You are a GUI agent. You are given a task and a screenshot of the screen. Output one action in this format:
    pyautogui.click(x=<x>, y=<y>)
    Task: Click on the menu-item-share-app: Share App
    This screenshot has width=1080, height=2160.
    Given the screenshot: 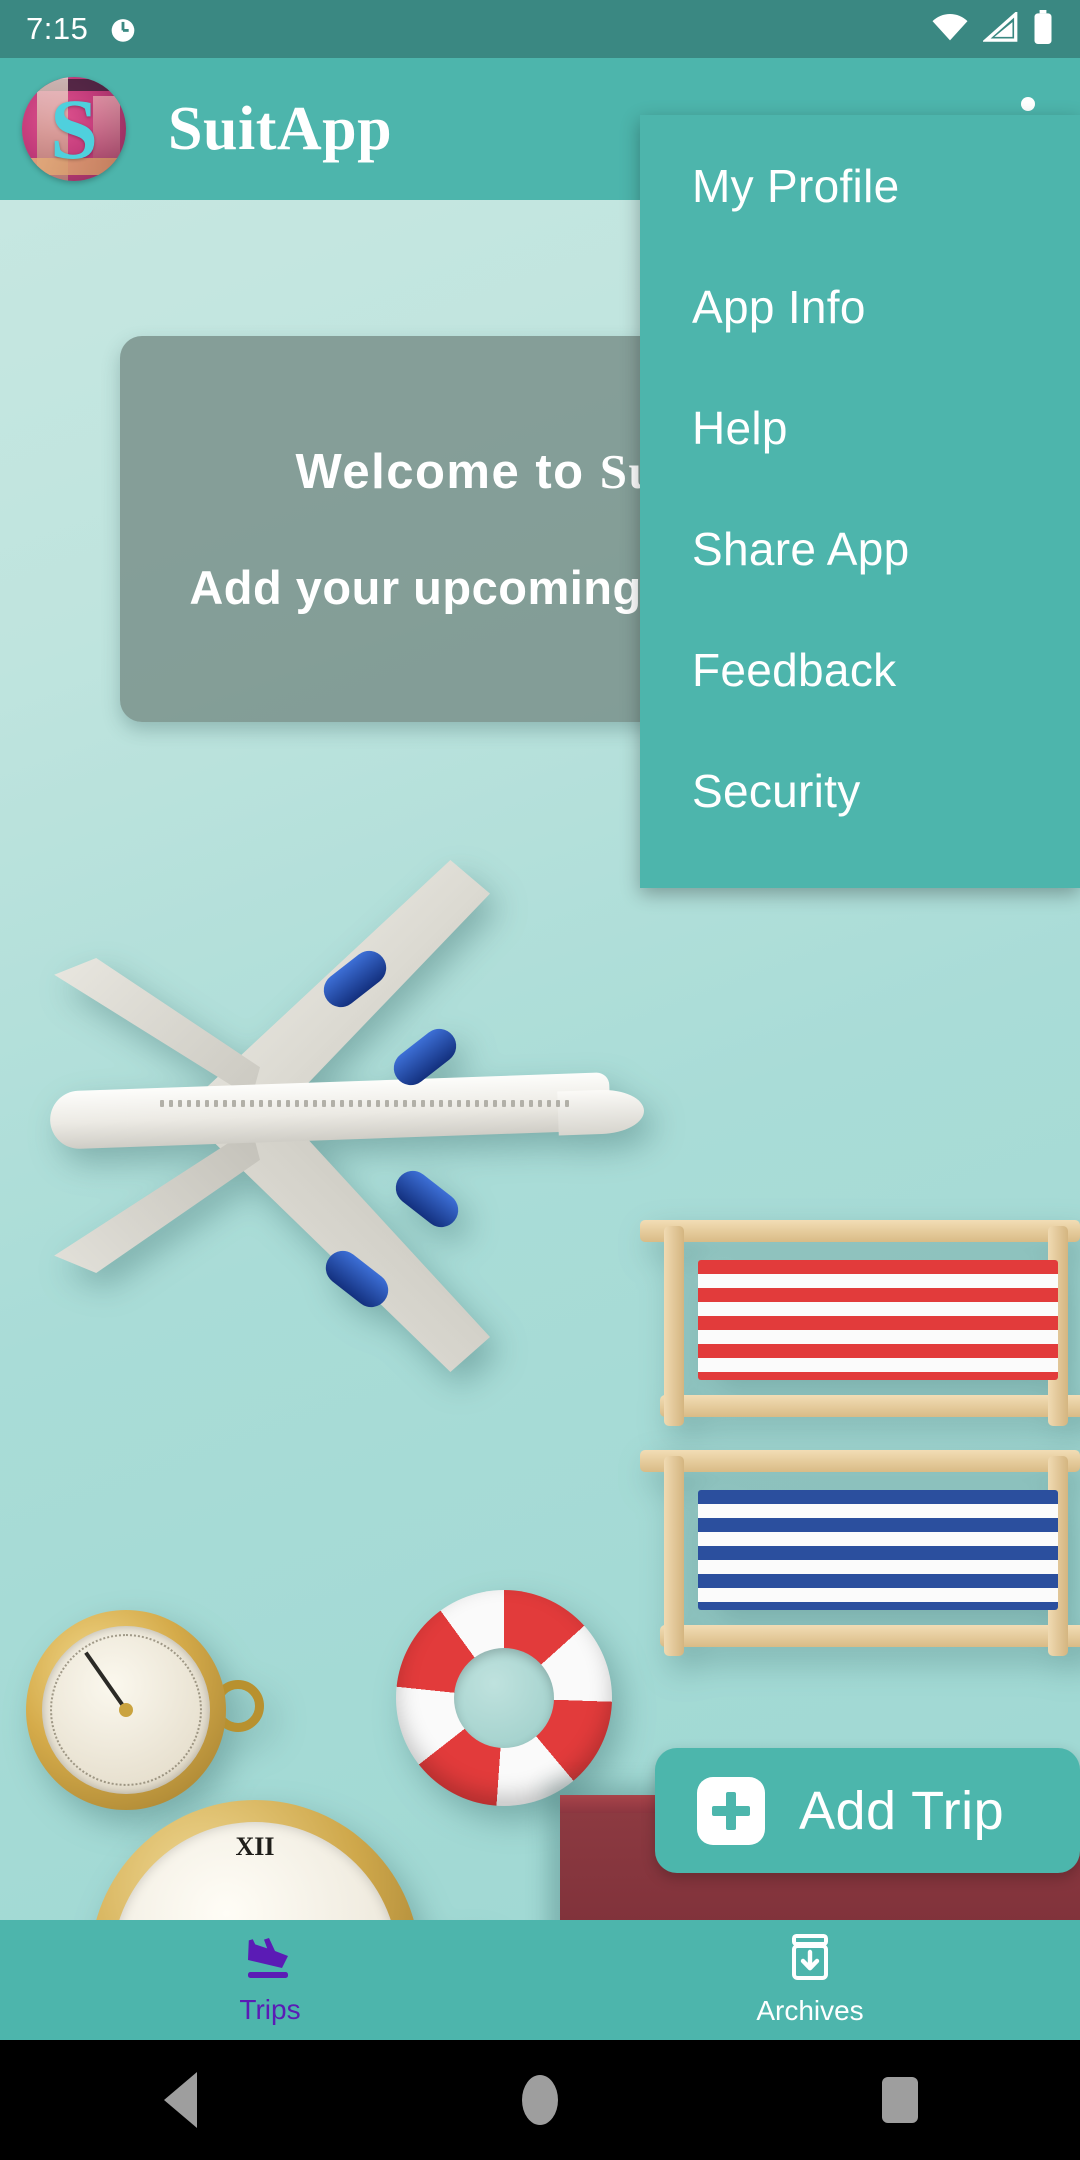 What is the action you would take?
    pyautogui.click(x=860, y=548)
    